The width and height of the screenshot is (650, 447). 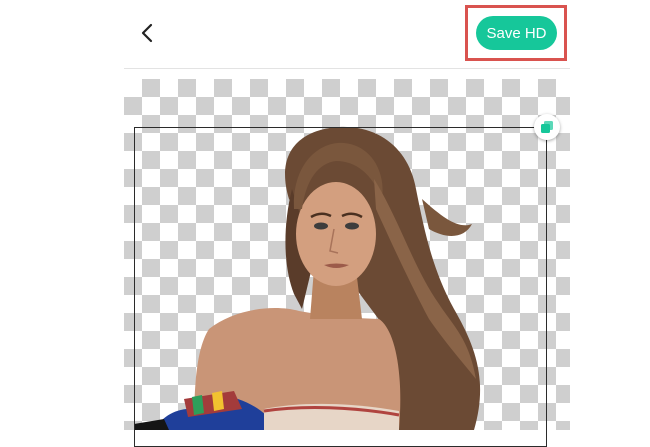 What do you see at coordinates (516, 33) in the screenshot?
I see `save-hd-button: Save HD` at bounding box center [516, 33].